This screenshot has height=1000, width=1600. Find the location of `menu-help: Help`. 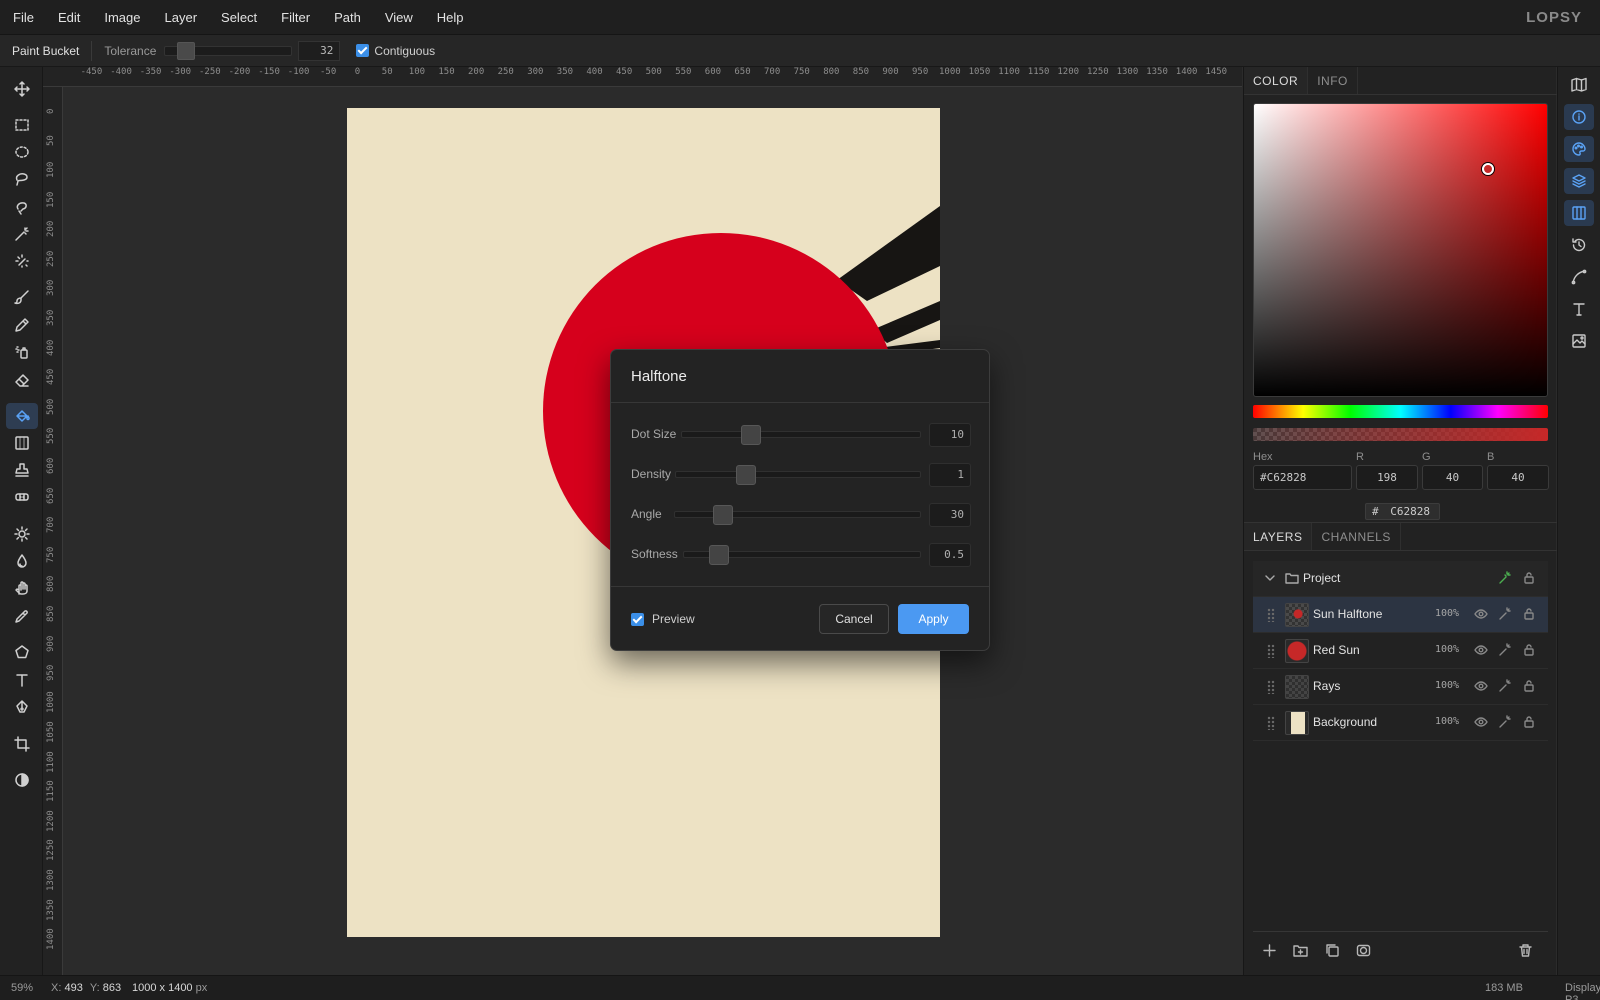

menu-help: Help is located at coordinates (450, 17).